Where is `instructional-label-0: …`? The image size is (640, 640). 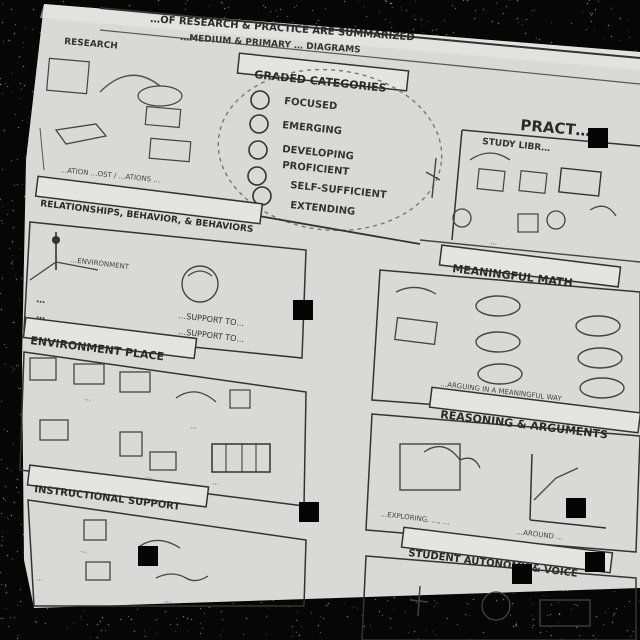 instructional-label-0: … is located at coordinates (84, 550).